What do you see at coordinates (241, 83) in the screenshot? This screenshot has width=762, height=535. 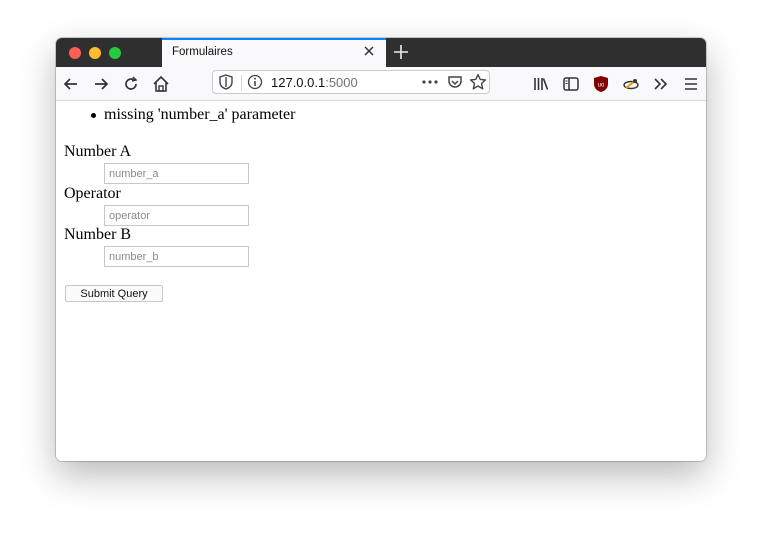 I see `url-separator` at bounding box center [241, 83].